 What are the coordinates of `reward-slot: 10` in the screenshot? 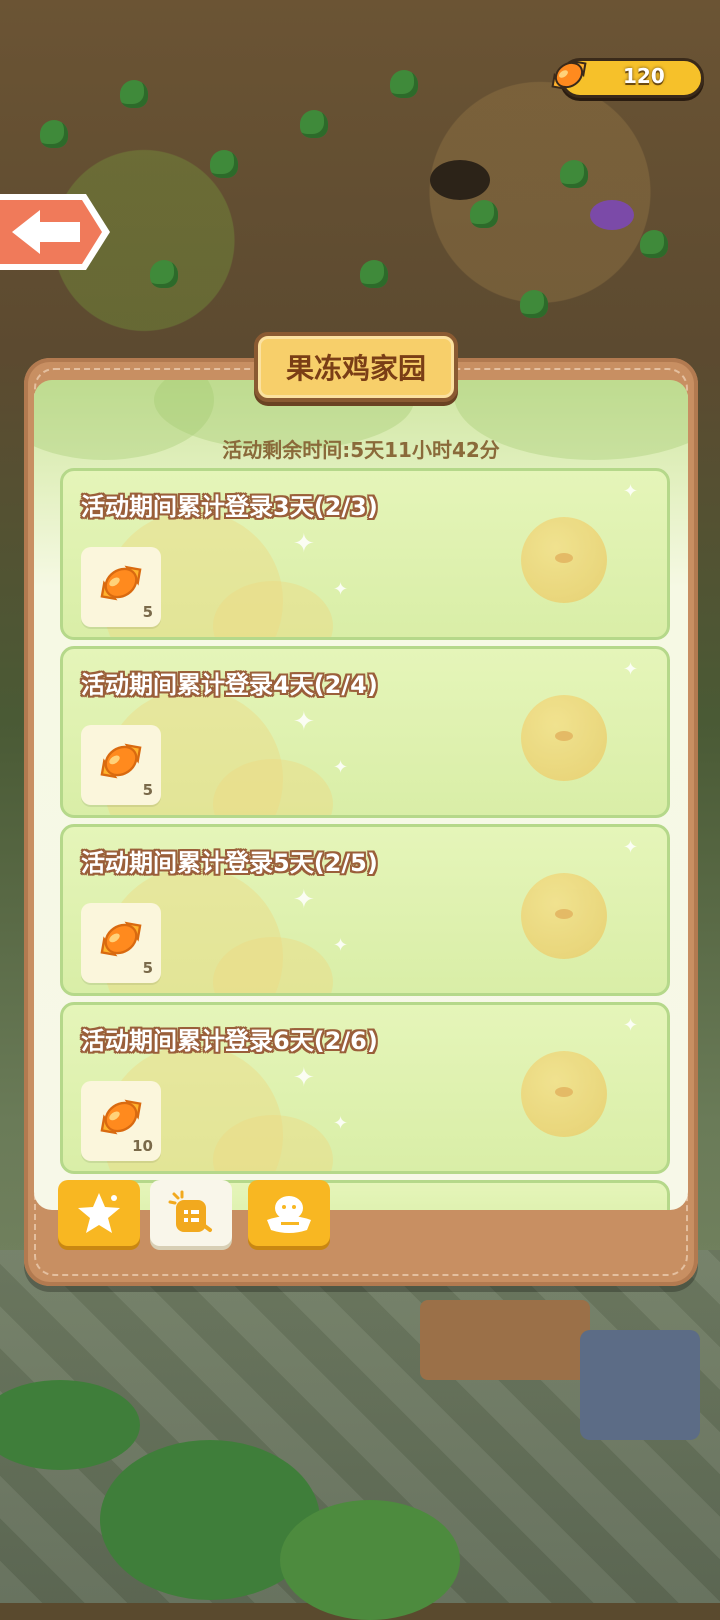 It's located at (121, 1121).